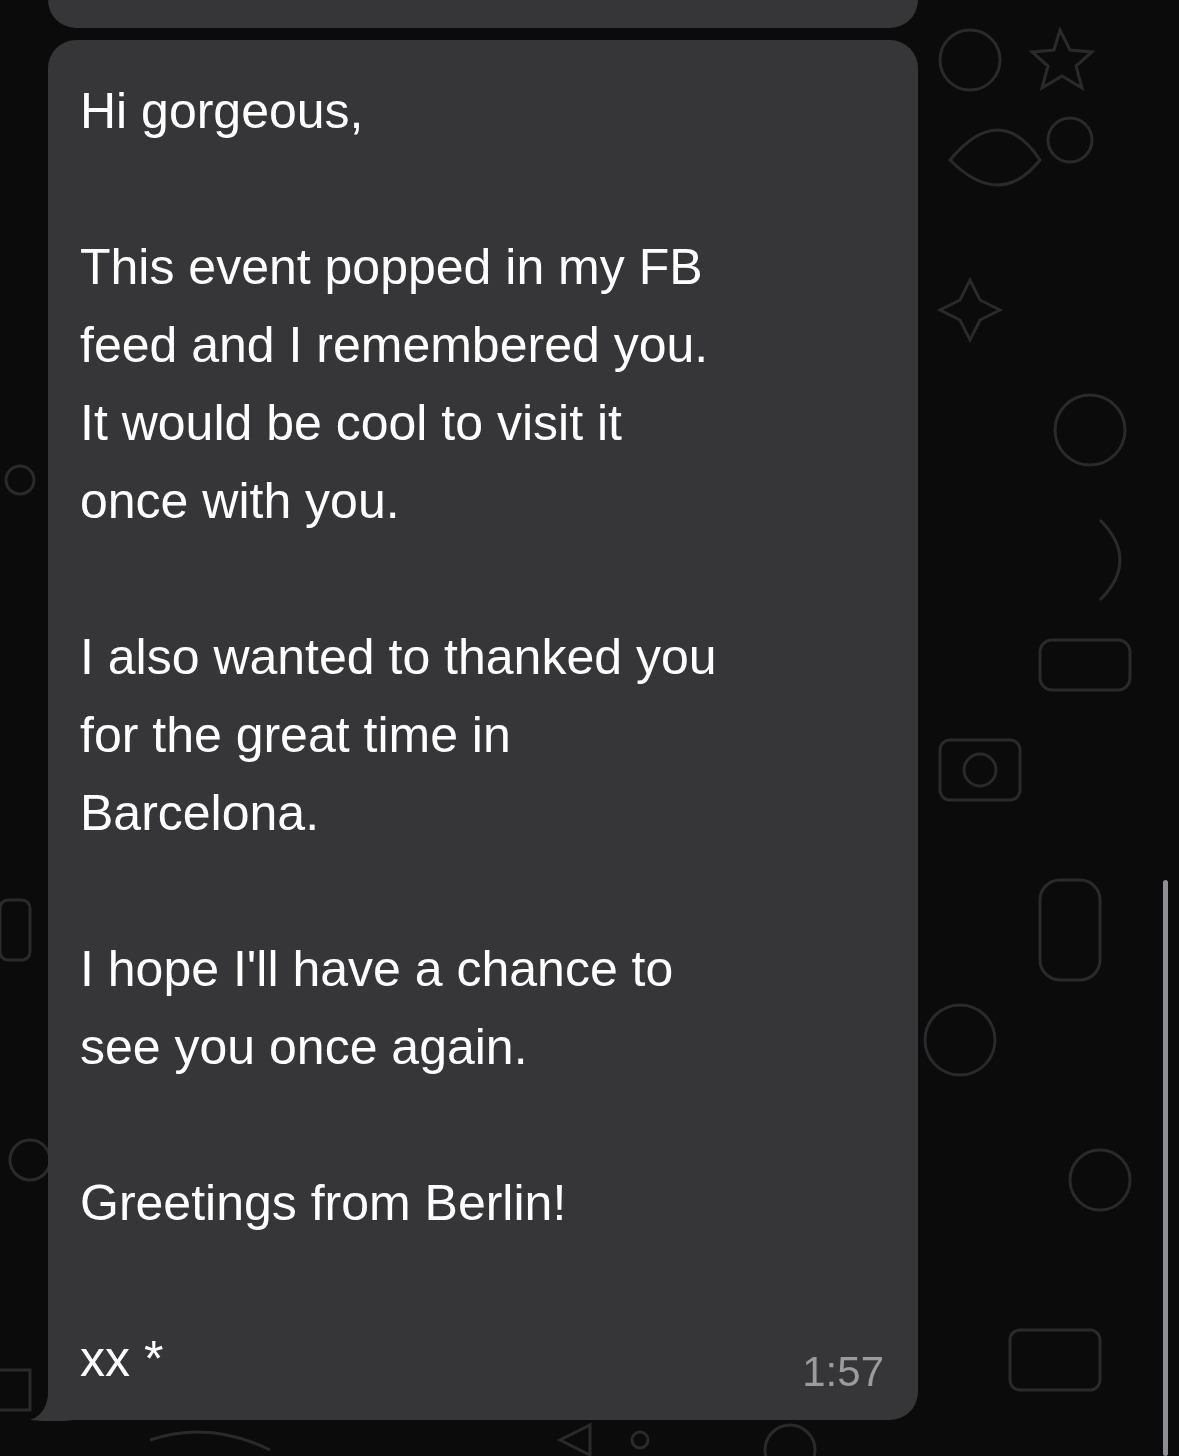 This screenshot has height=1456, width=1179. I want to click on message-text: I also wanted to thanked you for the great time in Barcelona., so click(398, 735).